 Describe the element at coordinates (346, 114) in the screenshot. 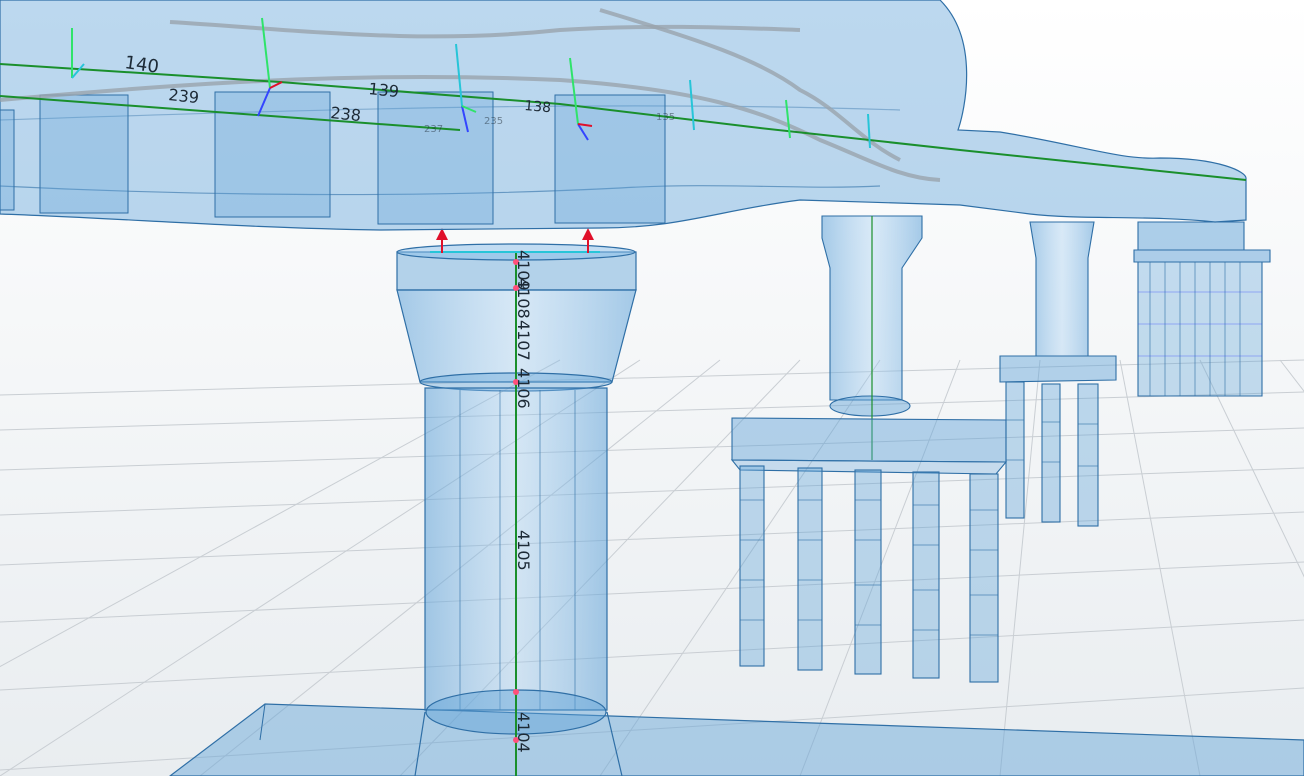

I see `deck-label-238: 238` at that location.